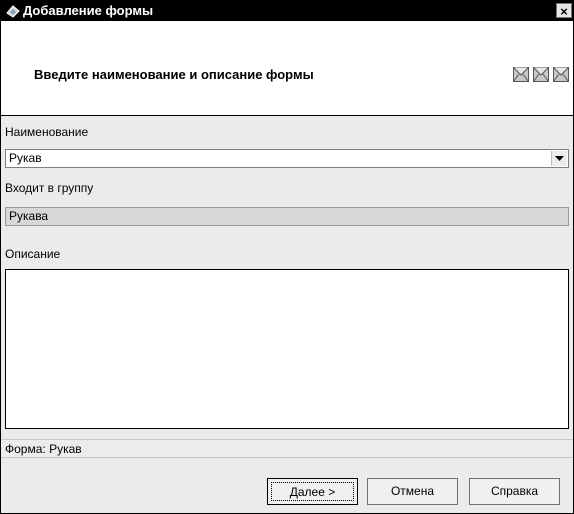 This screenshot has width=574, height=514. What do you see at coordinates (25, 158) in the screenshot?
I see `name-value: Рукав` at bounding box center [25, 158].